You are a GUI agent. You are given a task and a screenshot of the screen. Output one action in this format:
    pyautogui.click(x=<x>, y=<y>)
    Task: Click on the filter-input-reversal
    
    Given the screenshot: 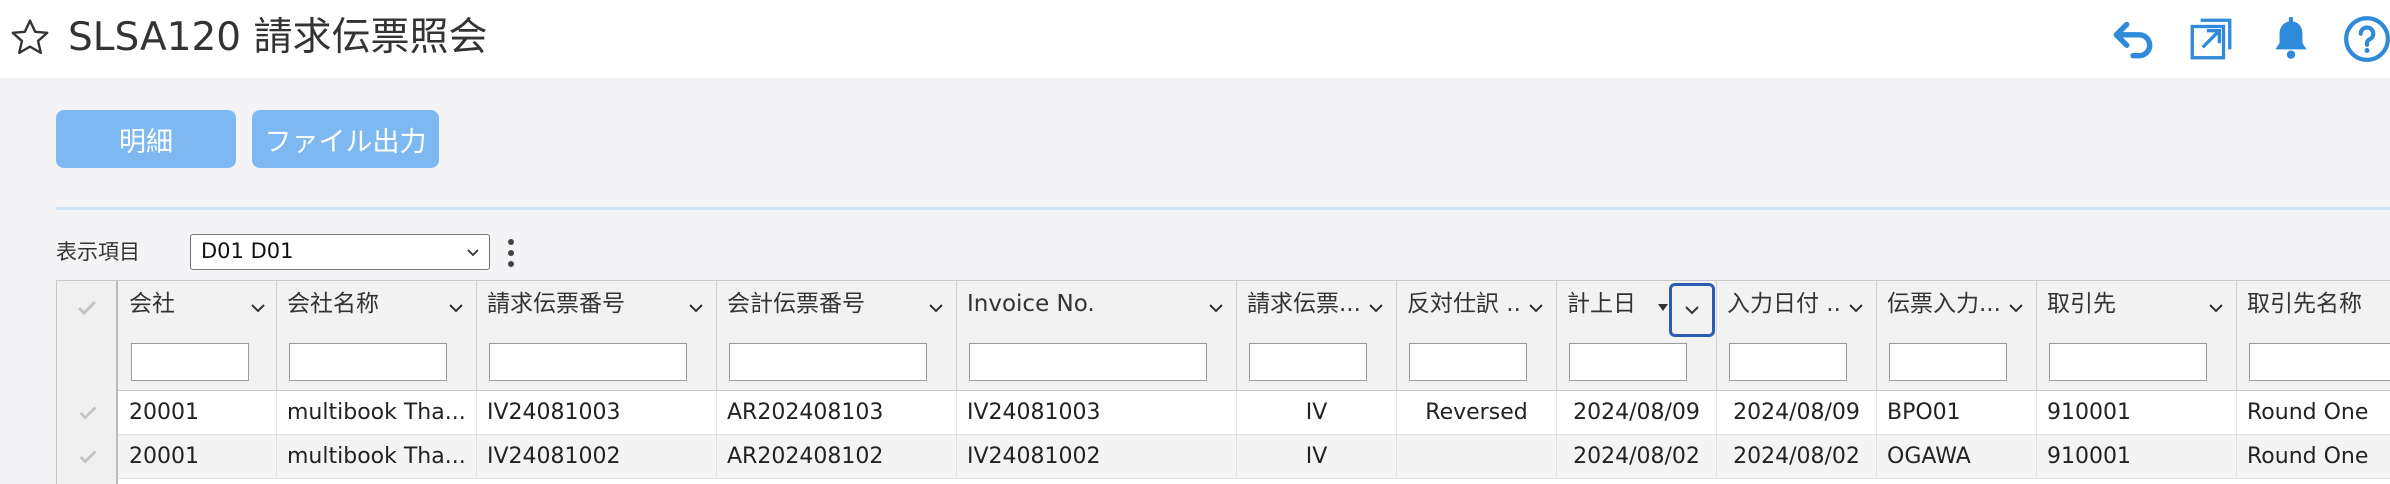 What is the action you would take?
    pyautogui.click(x=1468, y=362)
    